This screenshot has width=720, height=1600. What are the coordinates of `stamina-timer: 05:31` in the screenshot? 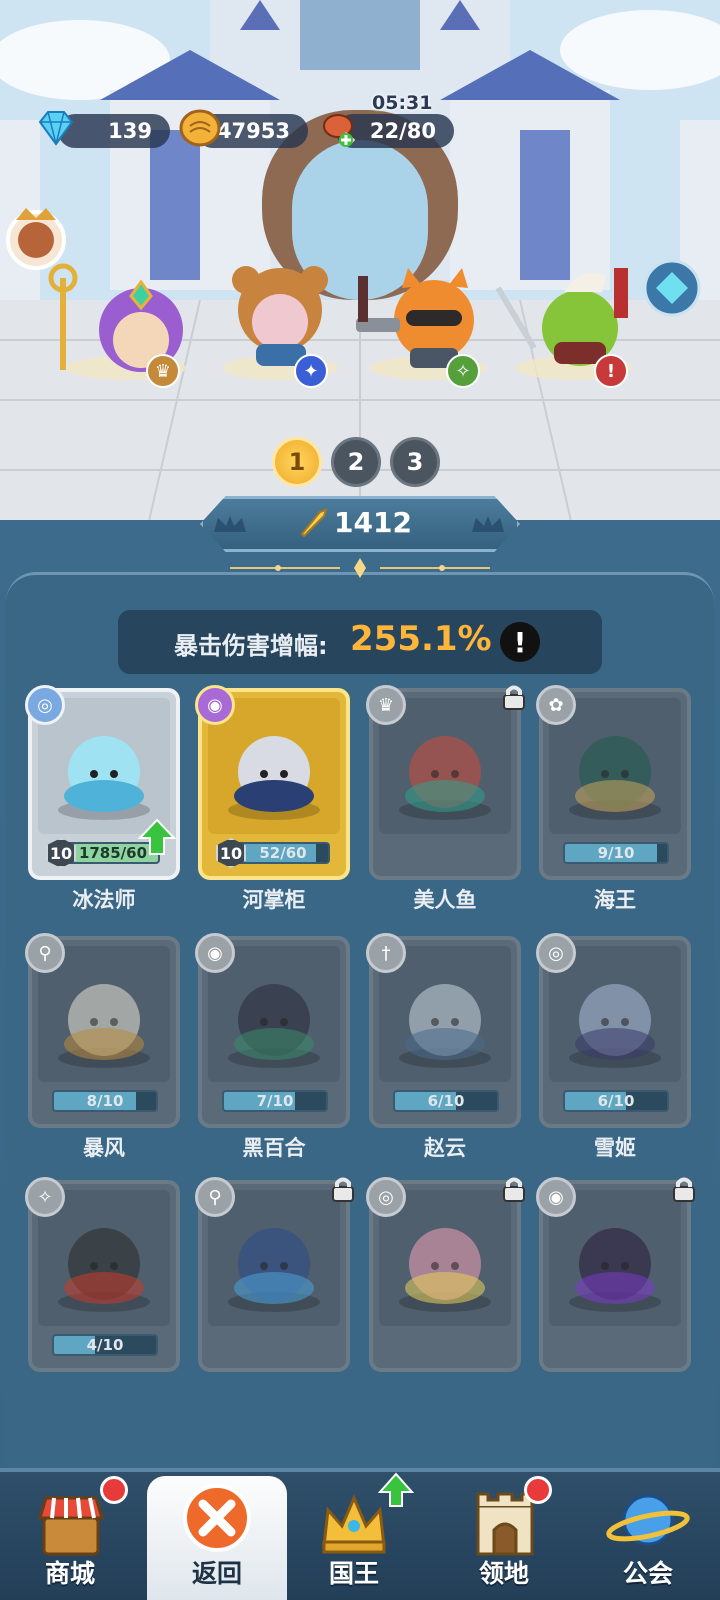 It's located at (402, 103).